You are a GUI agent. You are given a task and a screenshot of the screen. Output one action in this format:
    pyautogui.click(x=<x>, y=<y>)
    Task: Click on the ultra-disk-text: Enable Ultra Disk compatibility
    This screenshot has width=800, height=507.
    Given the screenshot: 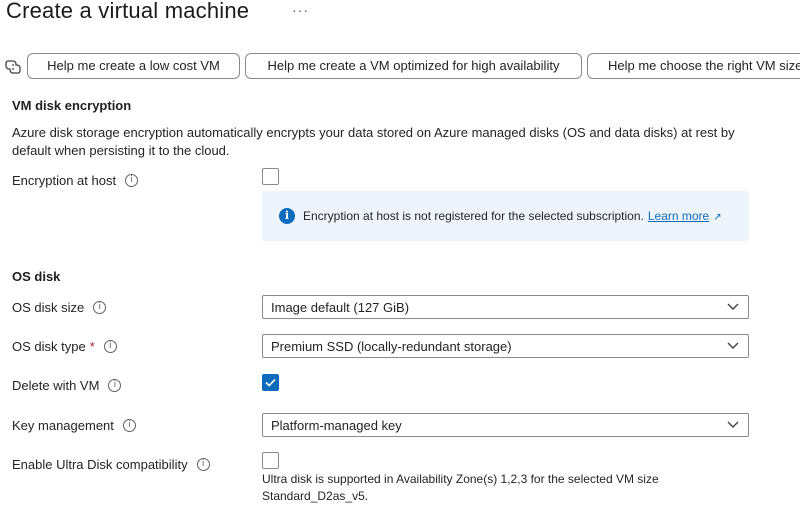 What is the action you would take?
    pyautogui.click(x=100, y=464)
    